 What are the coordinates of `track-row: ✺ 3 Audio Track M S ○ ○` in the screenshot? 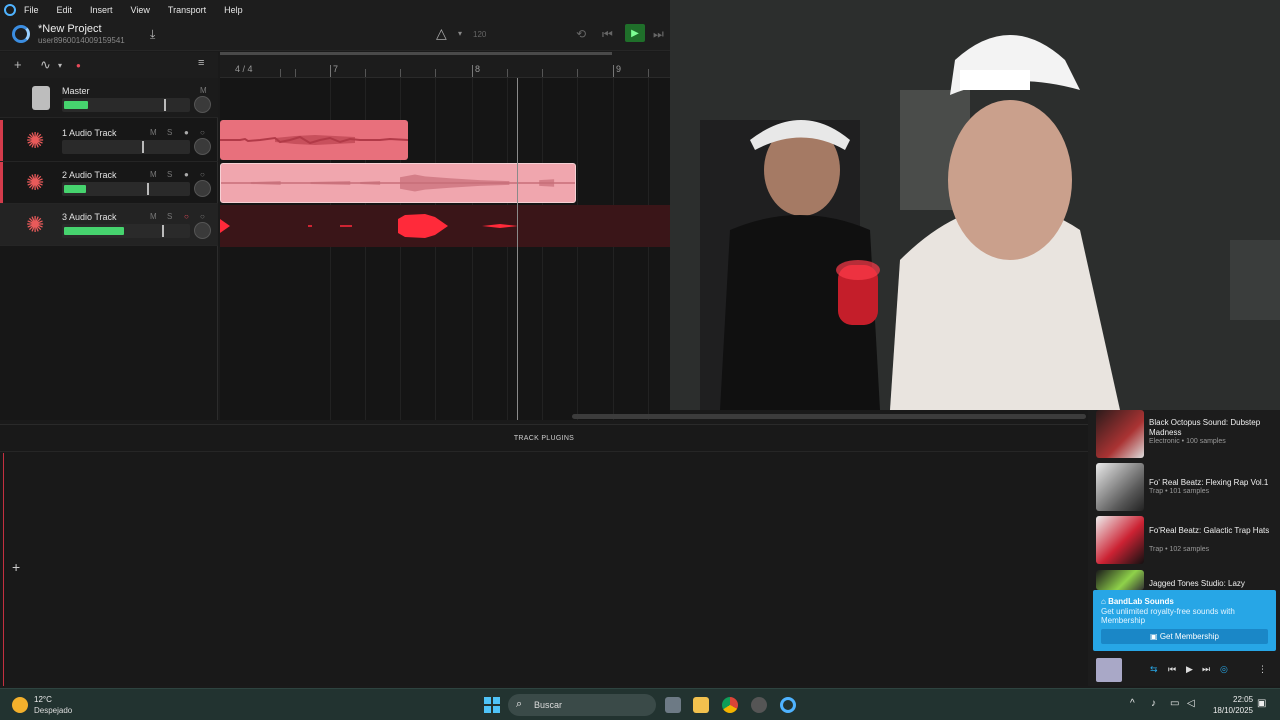 It's located at (109, 225).